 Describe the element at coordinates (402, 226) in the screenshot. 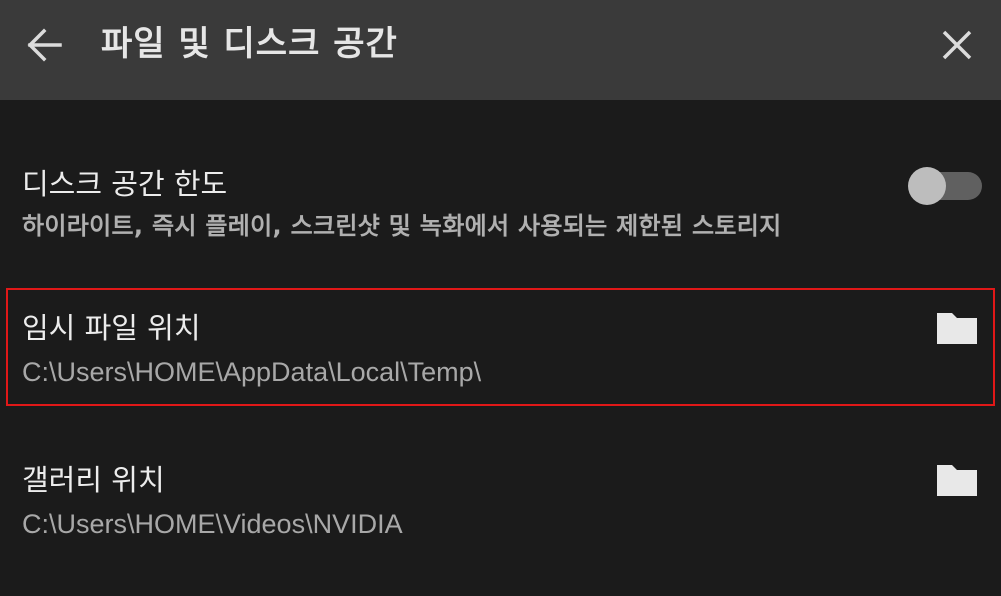

I see `disk-limit-description: 하이라이트, 즉시 플레이, 스크린샷 및 녹화에서 사용되는 제한된 스토리지` at that location.